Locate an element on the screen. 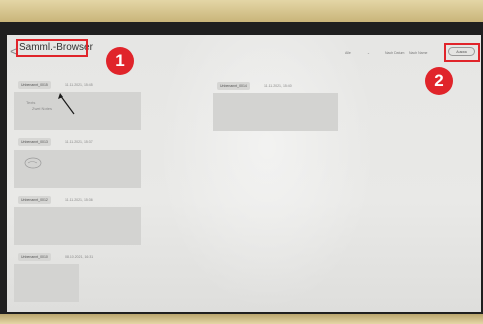 This screenshot has width=483, height=324. monitor-bezel-top is located at coordinates (241, 11).